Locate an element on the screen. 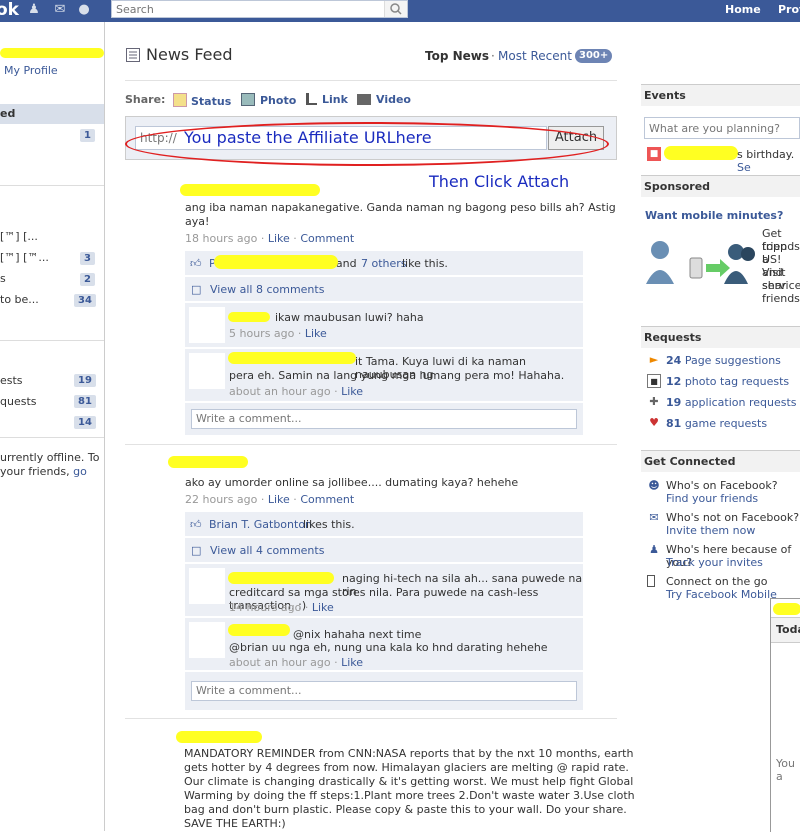 The width and height of the screenshot is (800, 832). ad-image is located at coordinates (700, 266).